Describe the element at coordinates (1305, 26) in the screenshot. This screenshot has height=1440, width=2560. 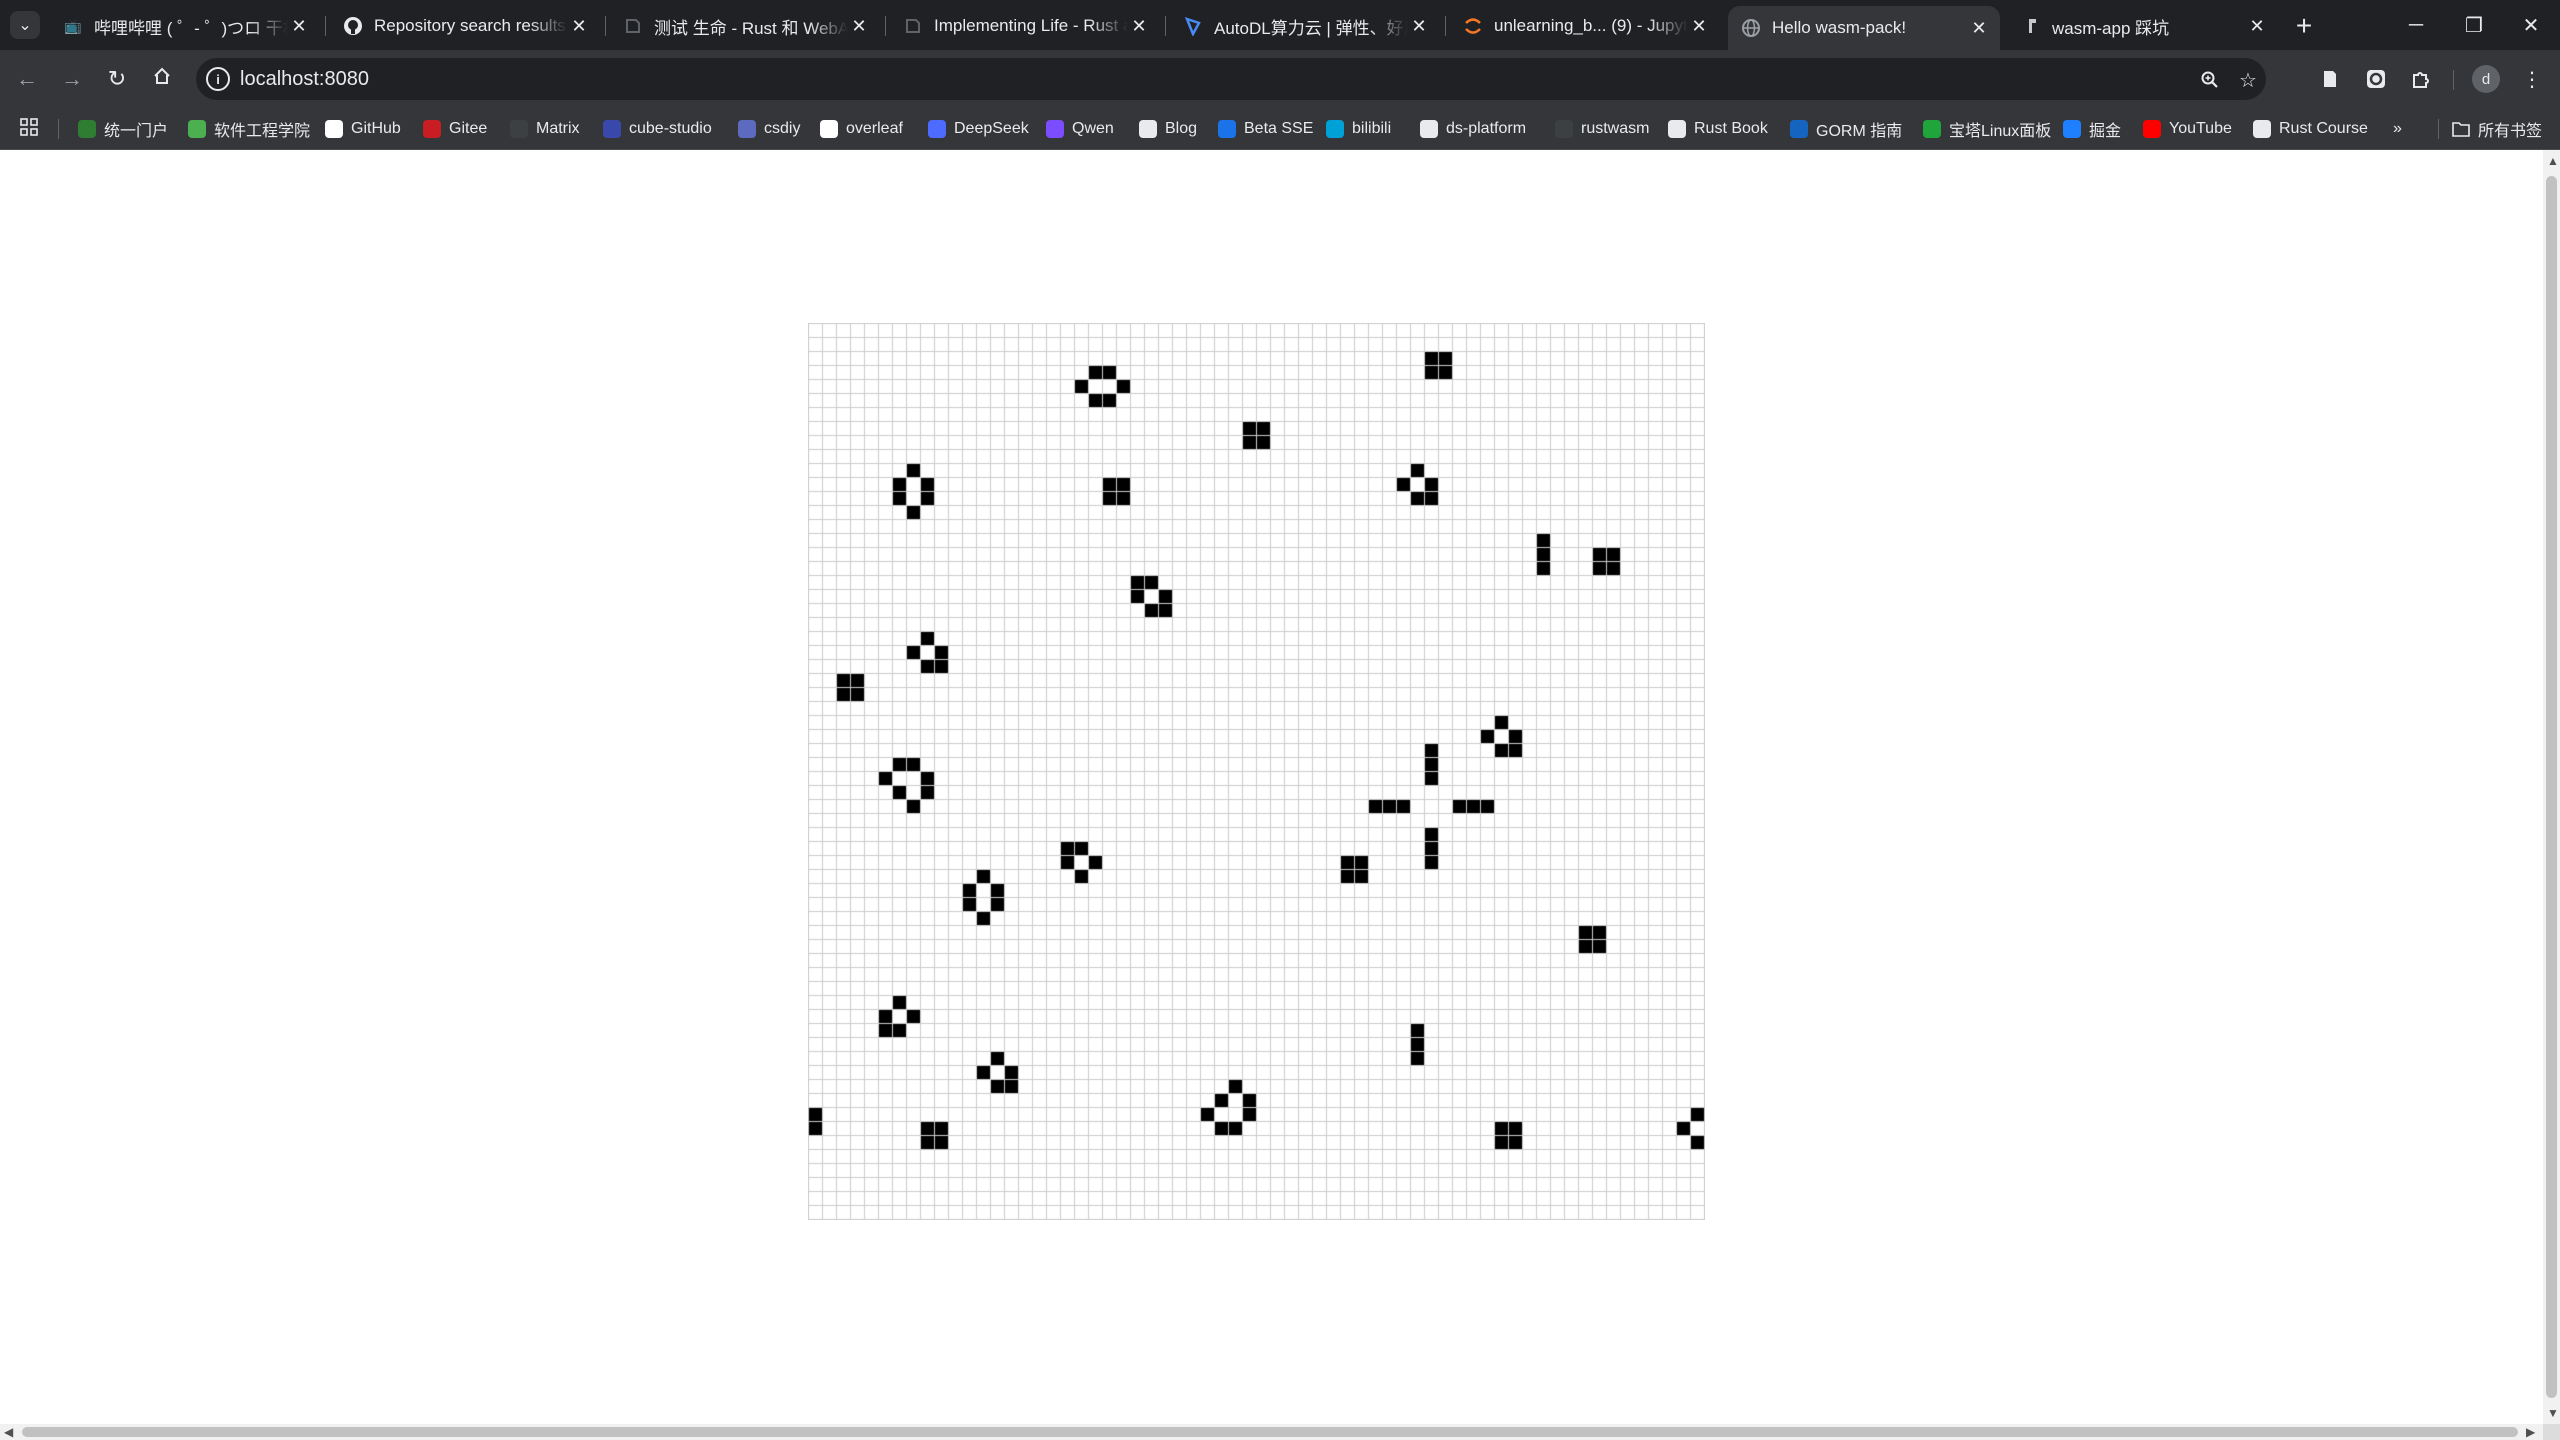
I see `tab-autodl: AutoDL算力云 | 弹性、好用、 ✕` at that location.